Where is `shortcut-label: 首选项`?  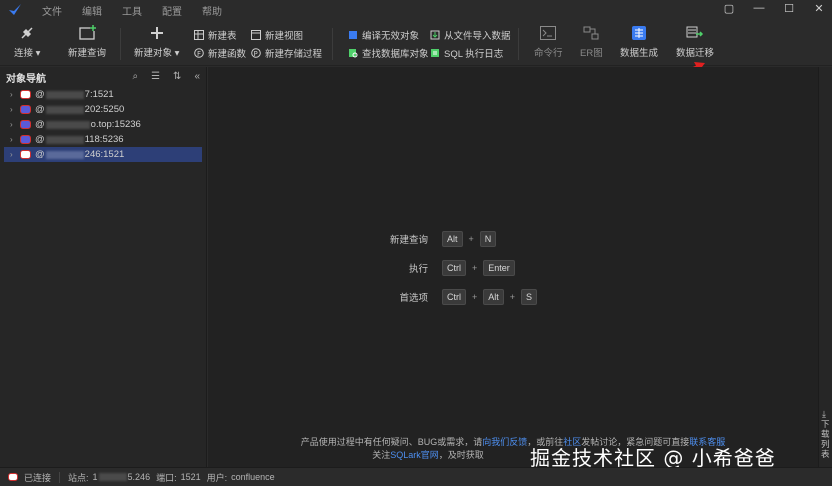
shortcut-label: 首选项 is located at coordinates (413, 298).